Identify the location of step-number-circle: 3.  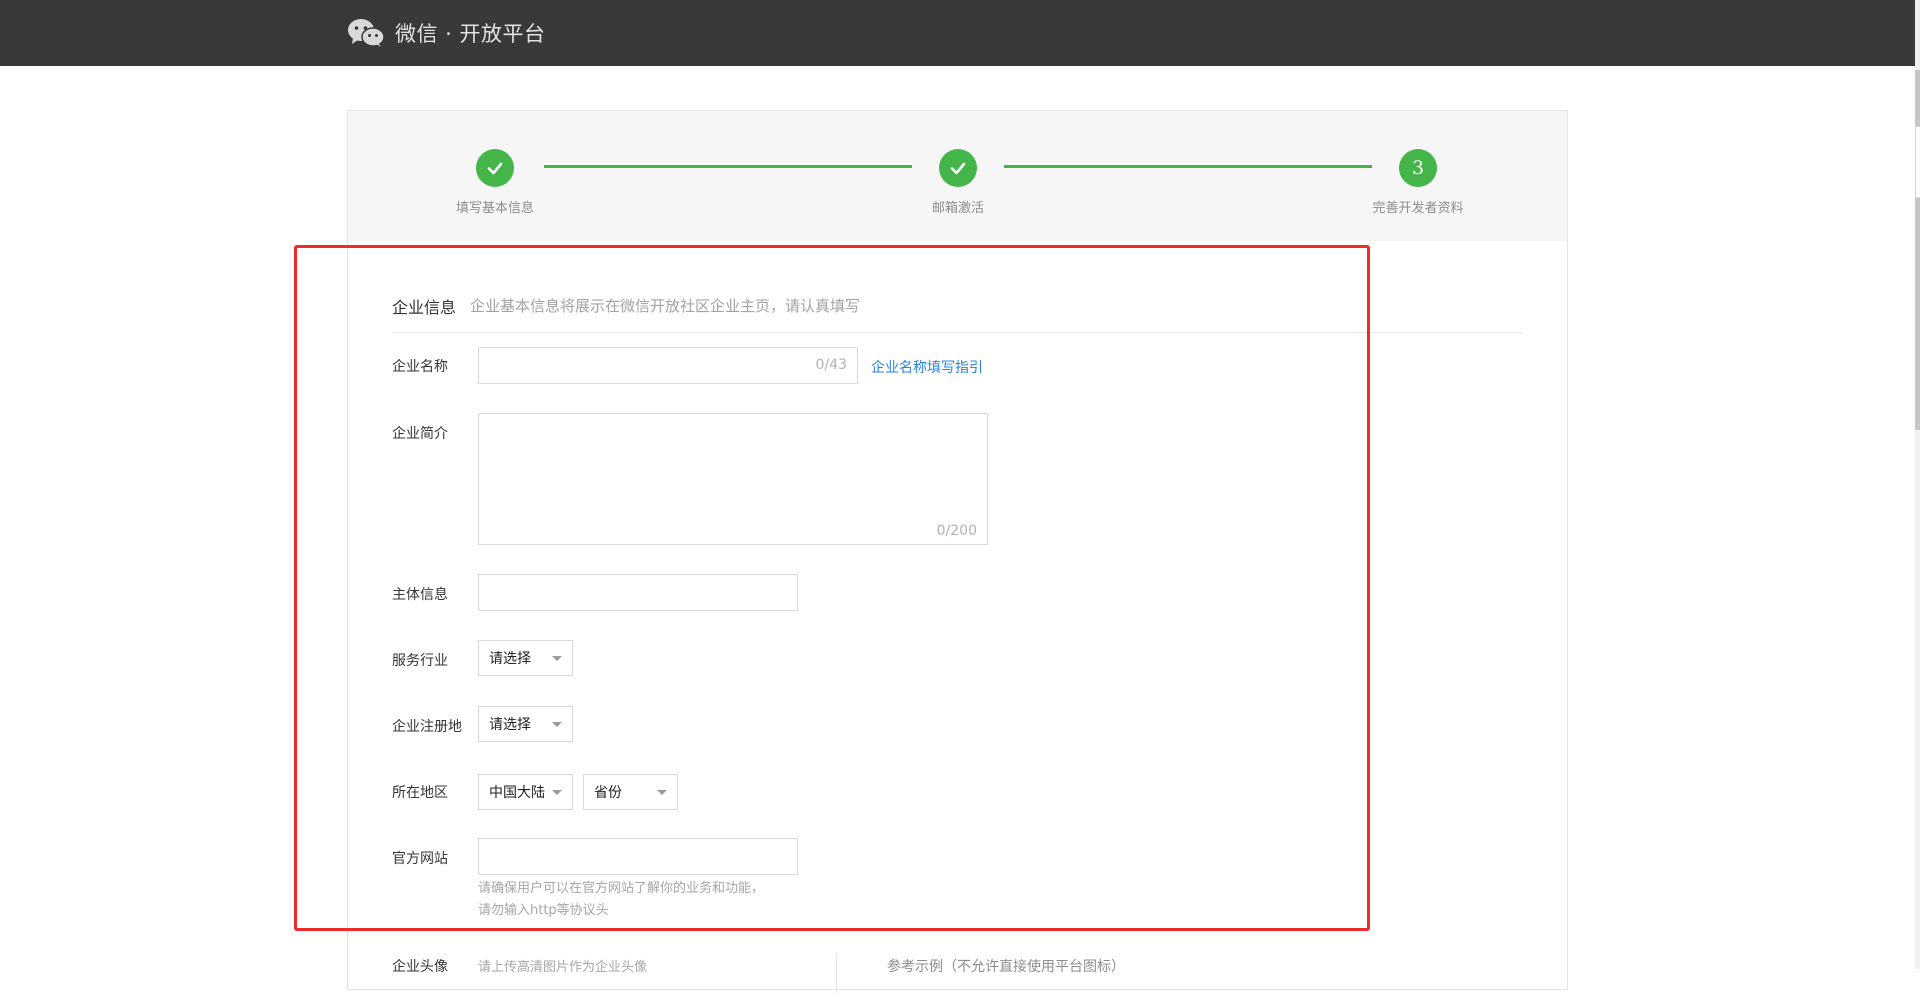
(1418, 168).